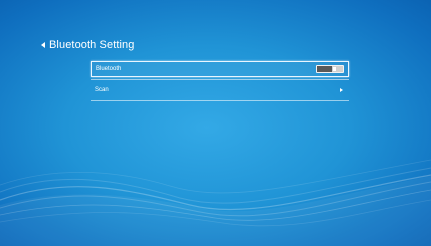 The height and width of the screenshot is (246, 431). I want to click on menu-item-bluetooth: Bluetooth, so click(220, 69).